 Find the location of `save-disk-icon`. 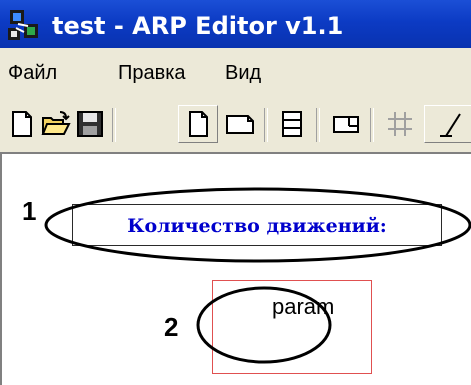

save-disk-icon is located at coordinates (90, 124).